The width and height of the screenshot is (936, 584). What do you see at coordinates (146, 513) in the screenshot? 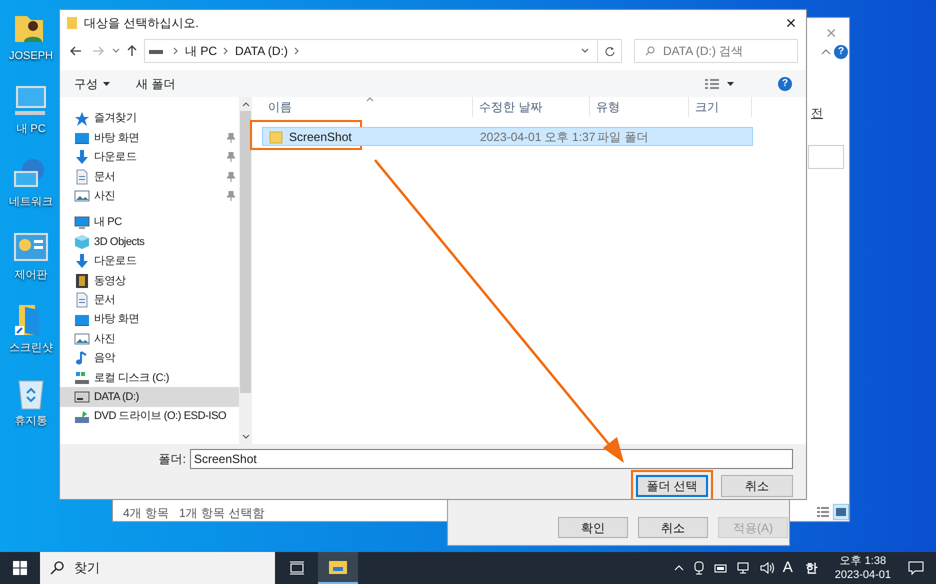
I see `status-text: 4개 항목` at bounding box center [146, 513].